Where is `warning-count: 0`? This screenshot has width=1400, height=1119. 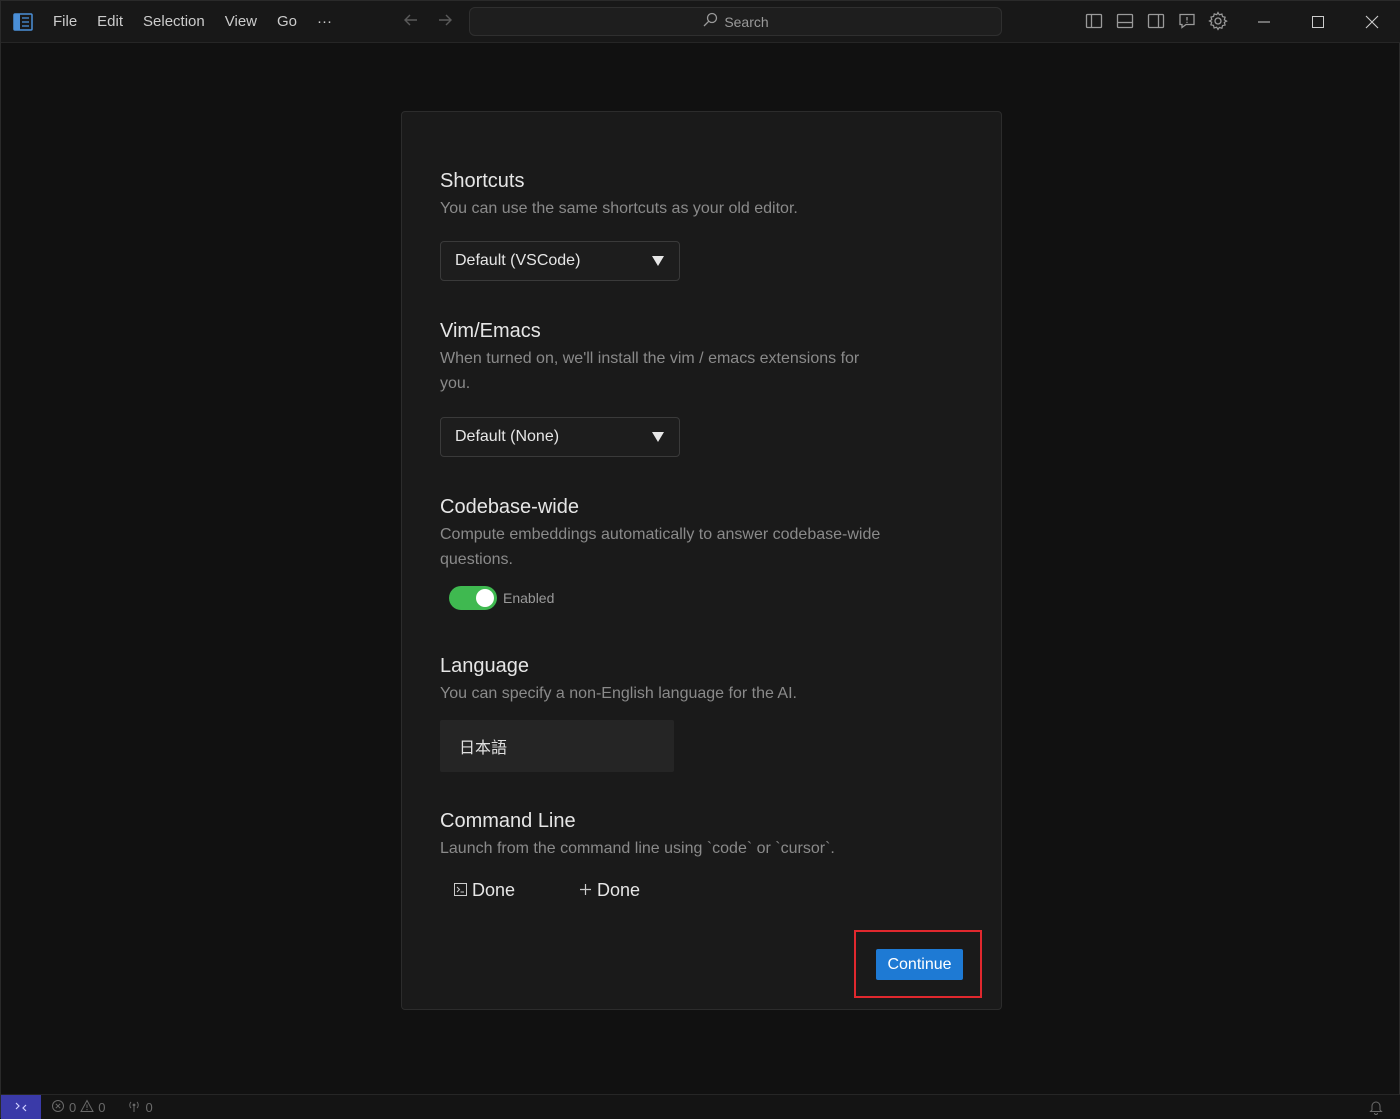 warning-count: 0 is located at coordinates (102, 1107).